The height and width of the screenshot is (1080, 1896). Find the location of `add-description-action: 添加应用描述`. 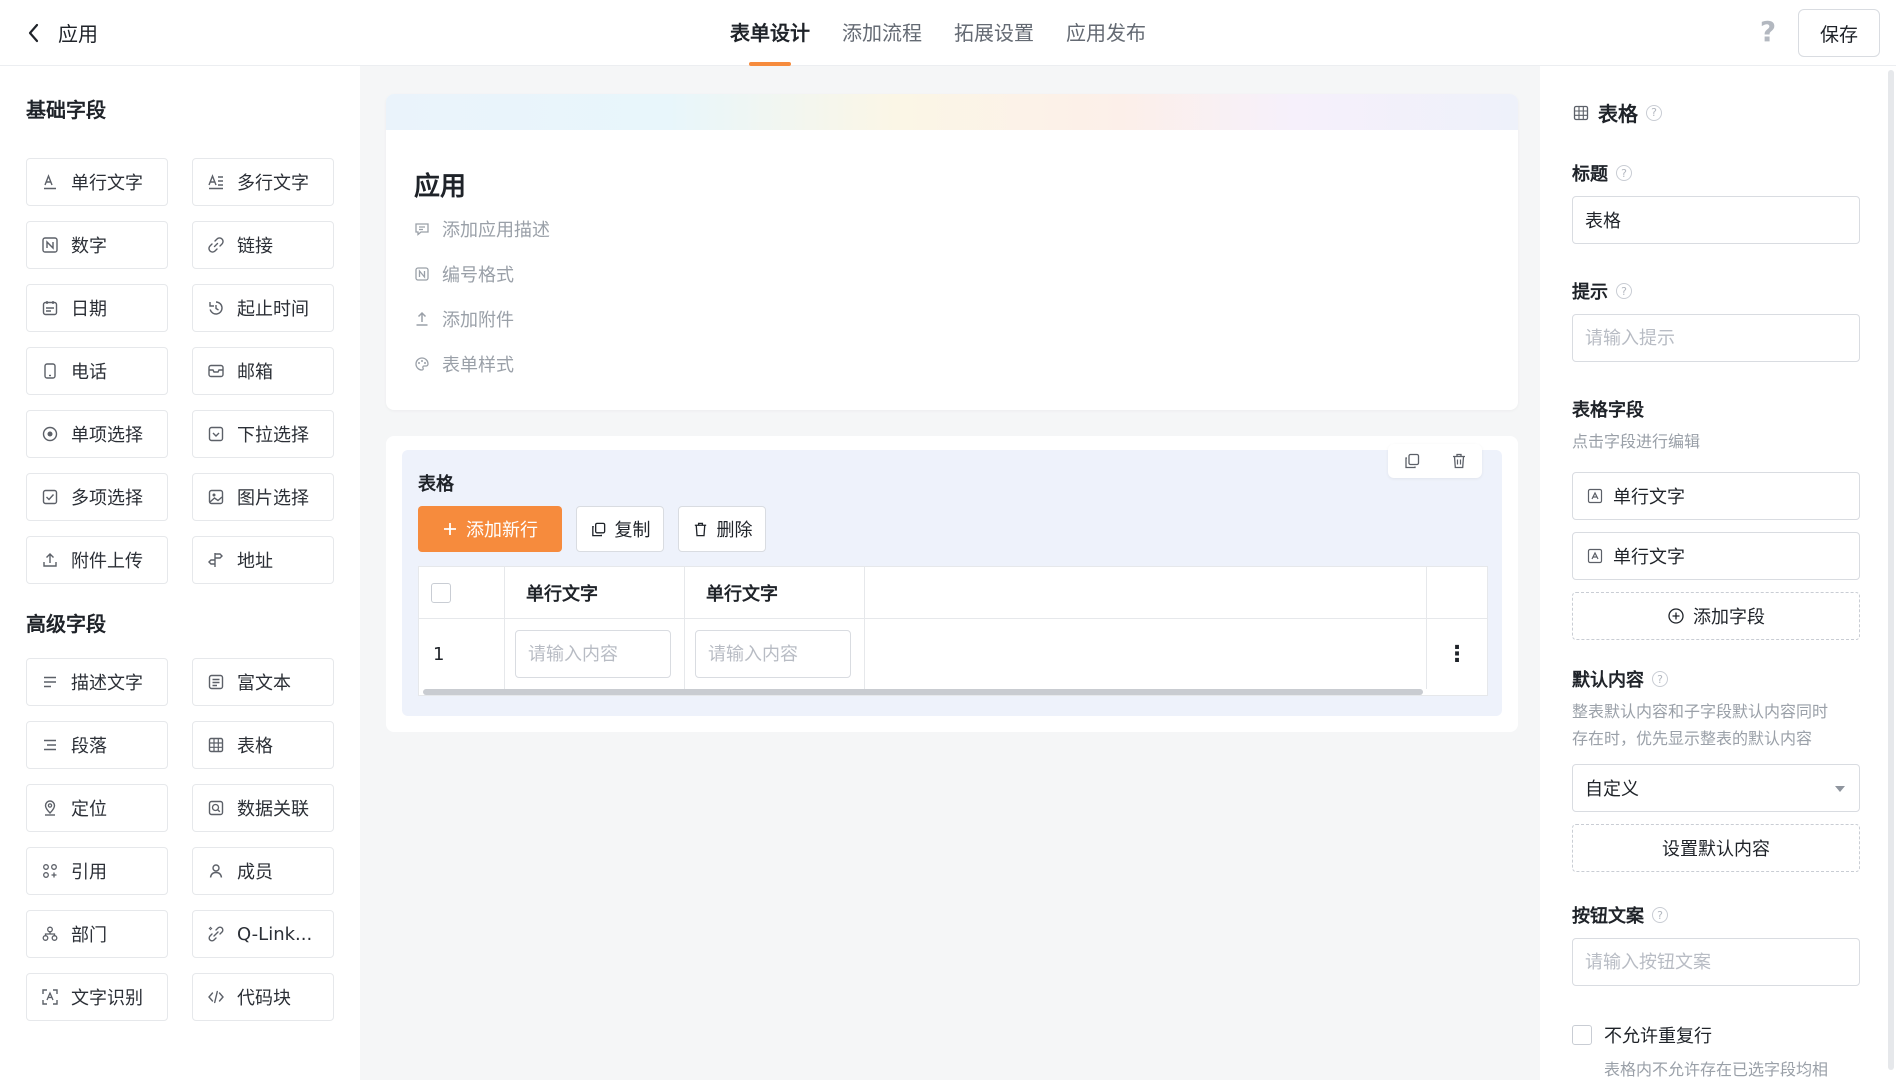

add-description-action: 添加应用描述 is located at coordinates (482, 229).